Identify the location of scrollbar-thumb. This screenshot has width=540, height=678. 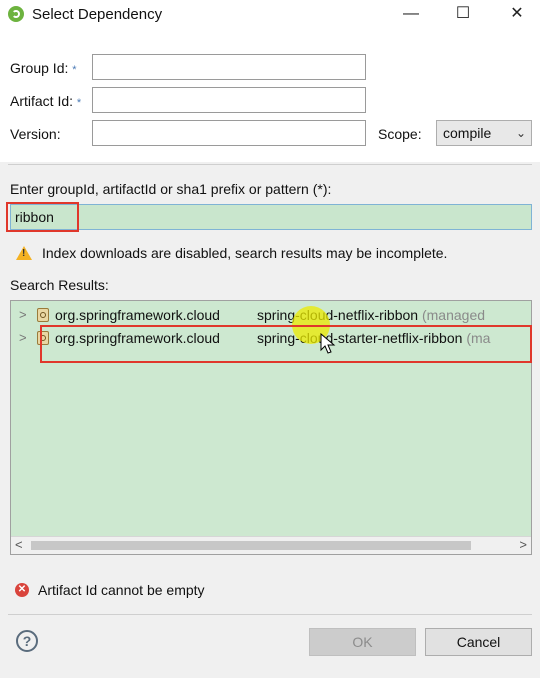
(251, 545).